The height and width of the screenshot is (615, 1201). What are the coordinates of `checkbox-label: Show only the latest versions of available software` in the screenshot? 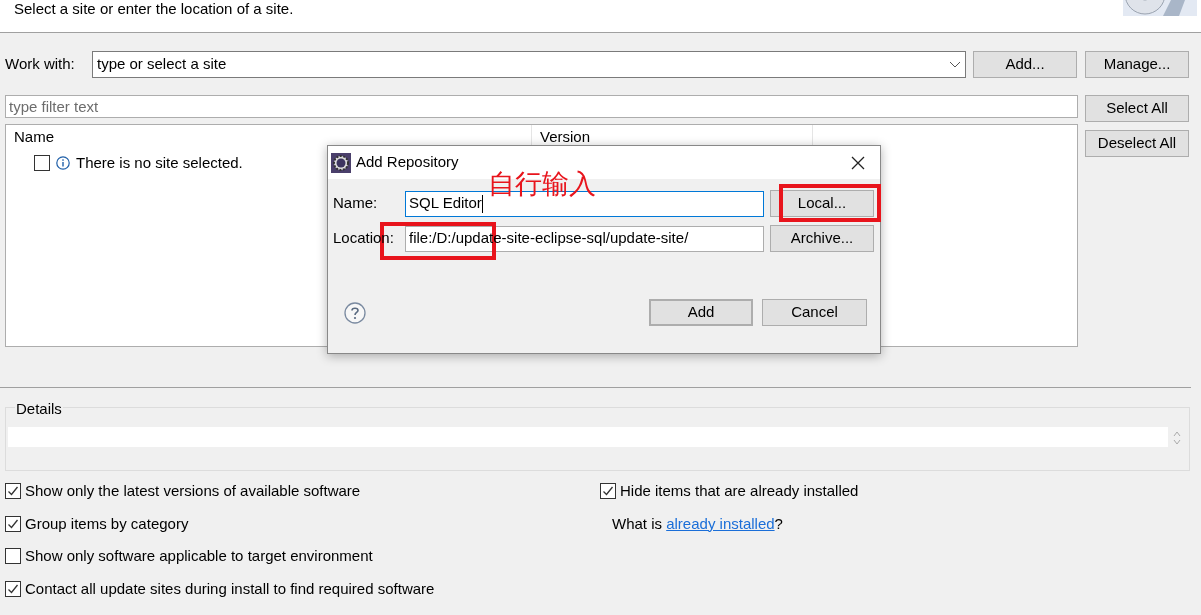 It's located at (193, 491).